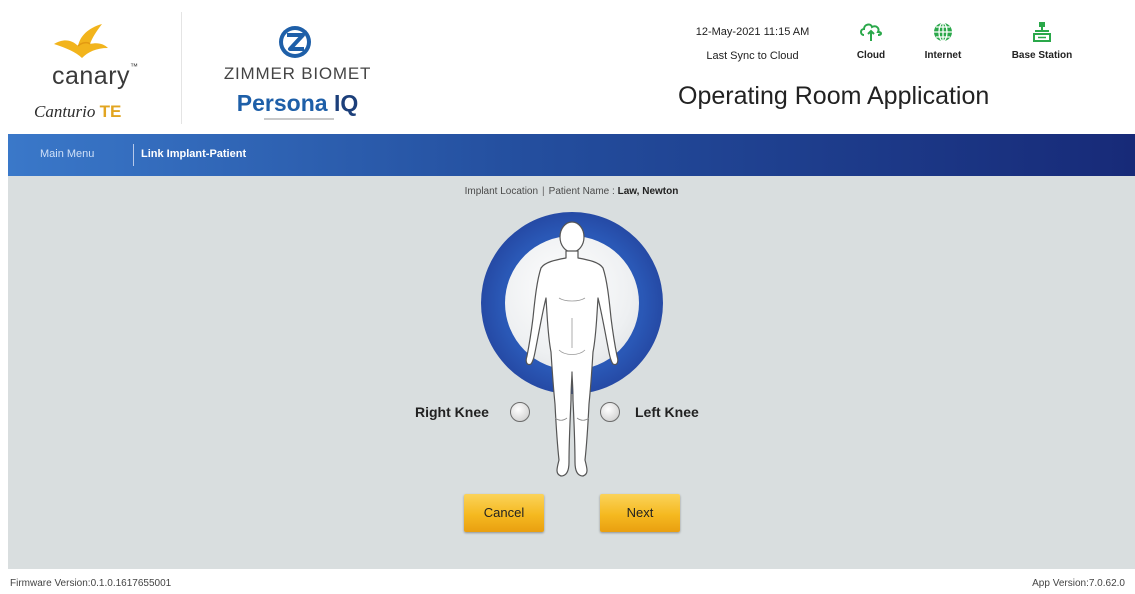 The image size is (1135, 594). What do you see at coordinates (1042, 32) in the screenshot?
I see `base-station-icon` at bounding box center [1042, 32].